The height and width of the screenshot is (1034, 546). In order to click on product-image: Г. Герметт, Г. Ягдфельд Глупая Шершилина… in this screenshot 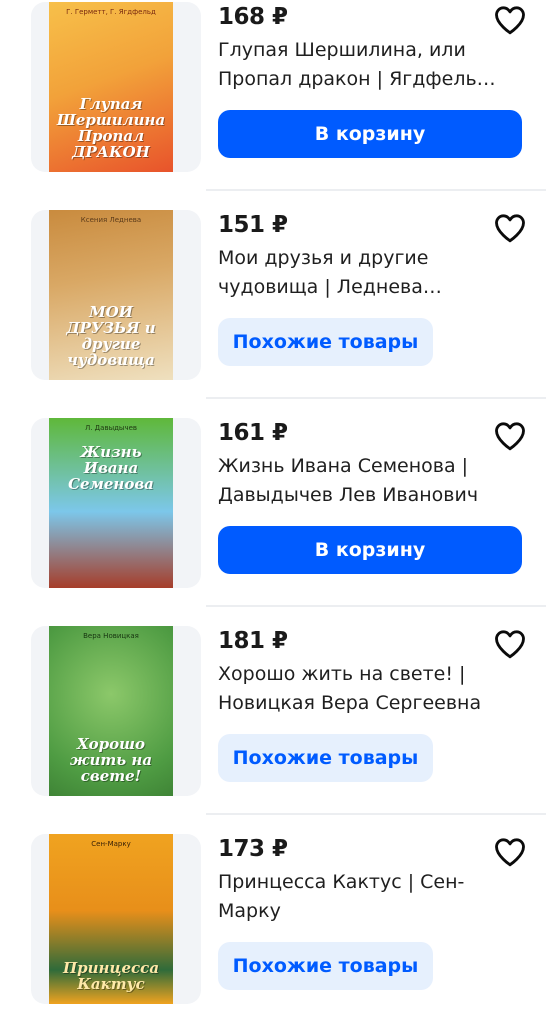, I will do `click(116, 87)`.